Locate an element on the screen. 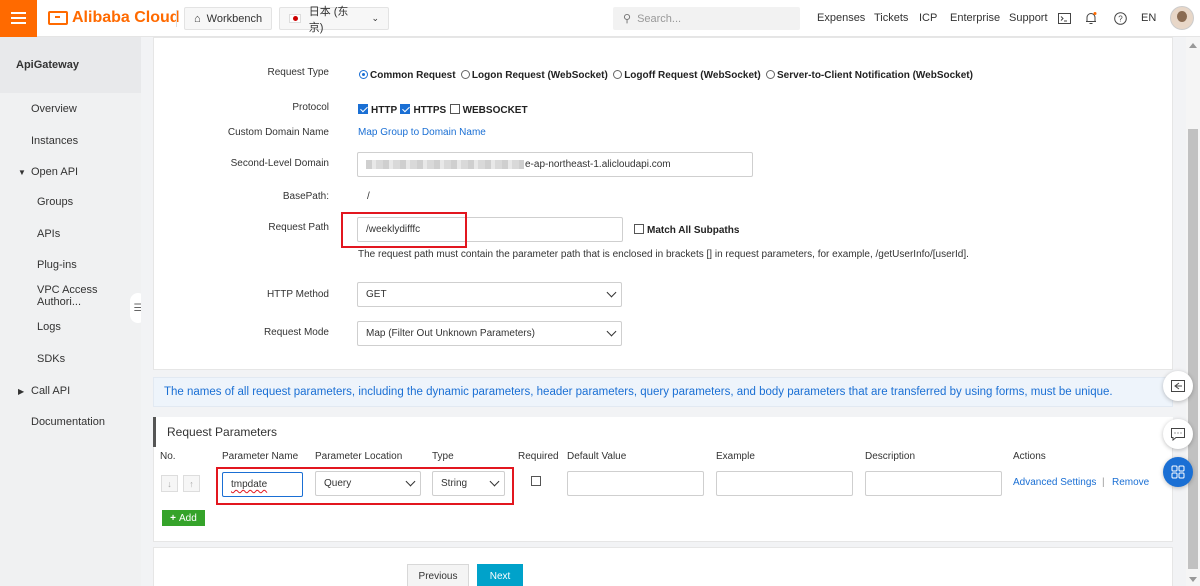 Image resolution: width=1200 pixels, height=586 pixels. search-icon: ⚲ is located at coordinates (627, 19).